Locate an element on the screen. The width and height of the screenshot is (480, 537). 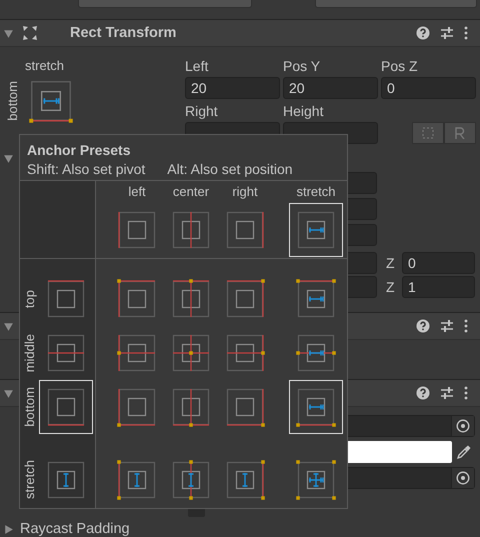
column-label: stretch is located at coordinates (316, 192).